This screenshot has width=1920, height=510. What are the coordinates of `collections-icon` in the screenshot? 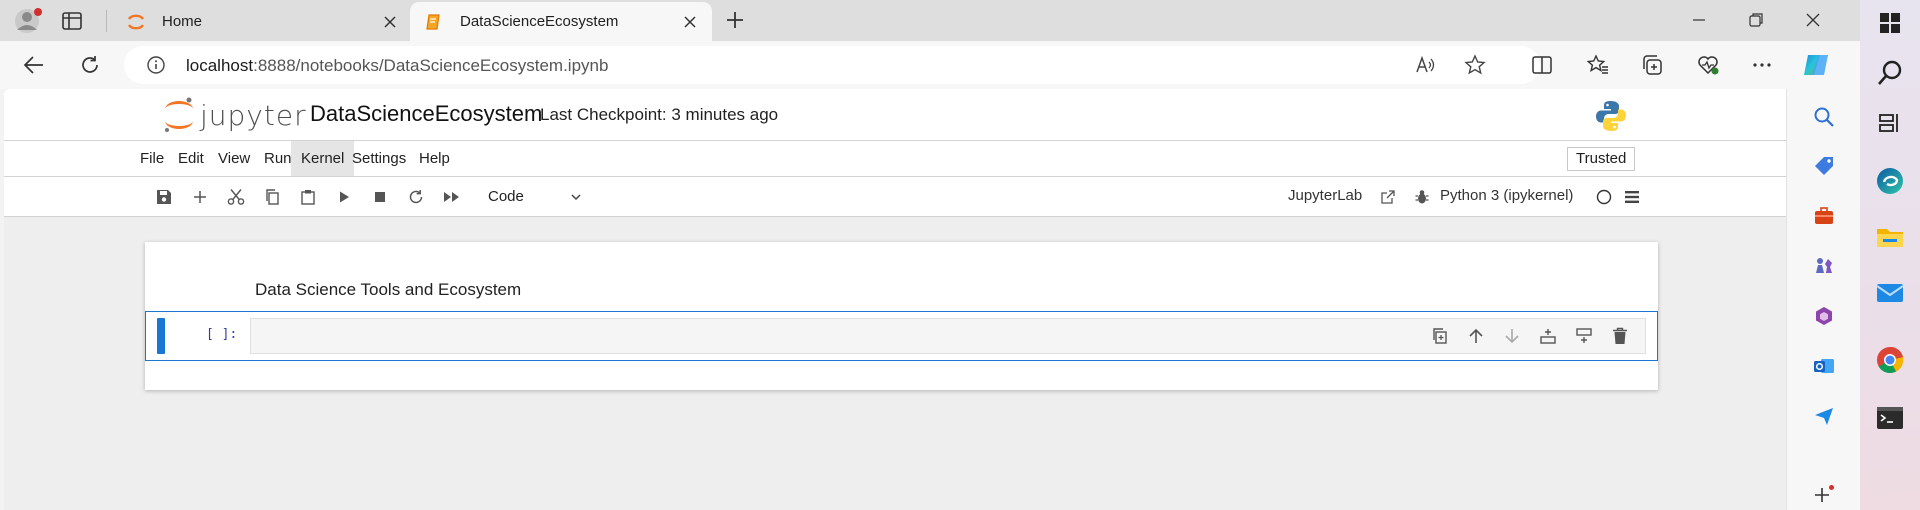 It's located at (1652, 65).